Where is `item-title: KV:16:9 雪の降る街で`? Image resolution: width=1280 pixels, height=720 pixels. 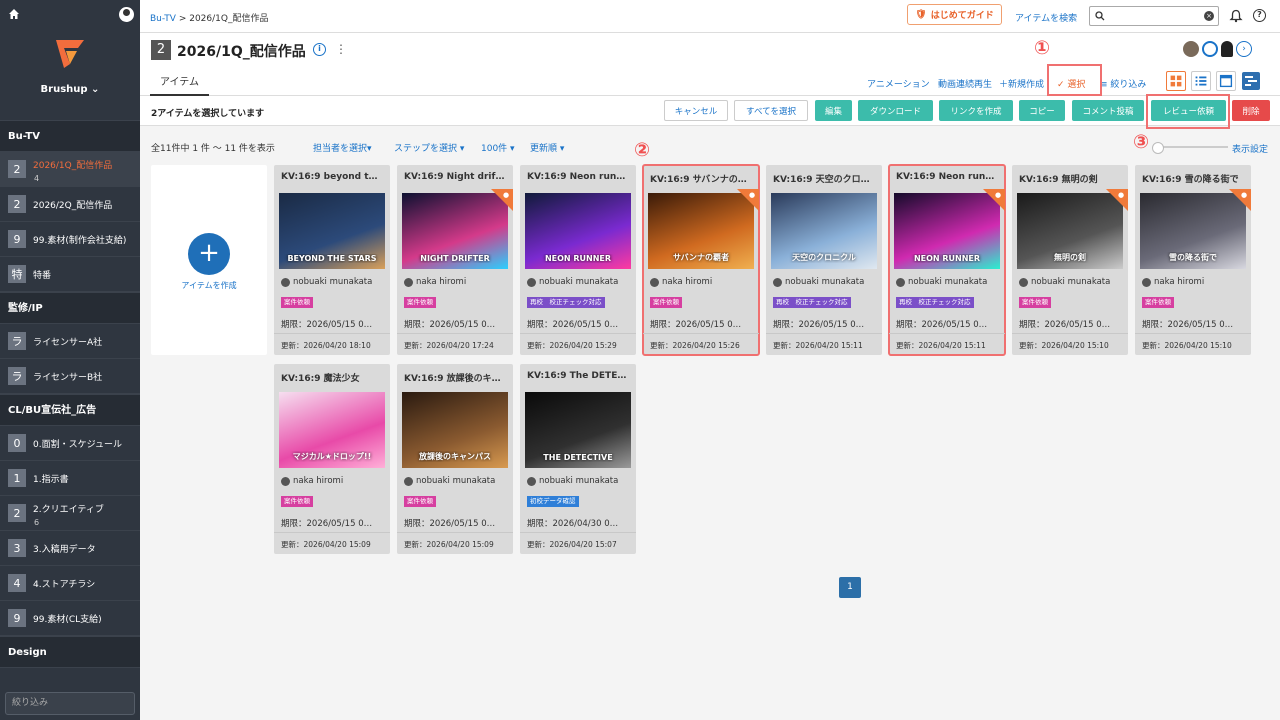 item-title: KV:16:9 雪の降る街で is located at coordinates (1193, 178).